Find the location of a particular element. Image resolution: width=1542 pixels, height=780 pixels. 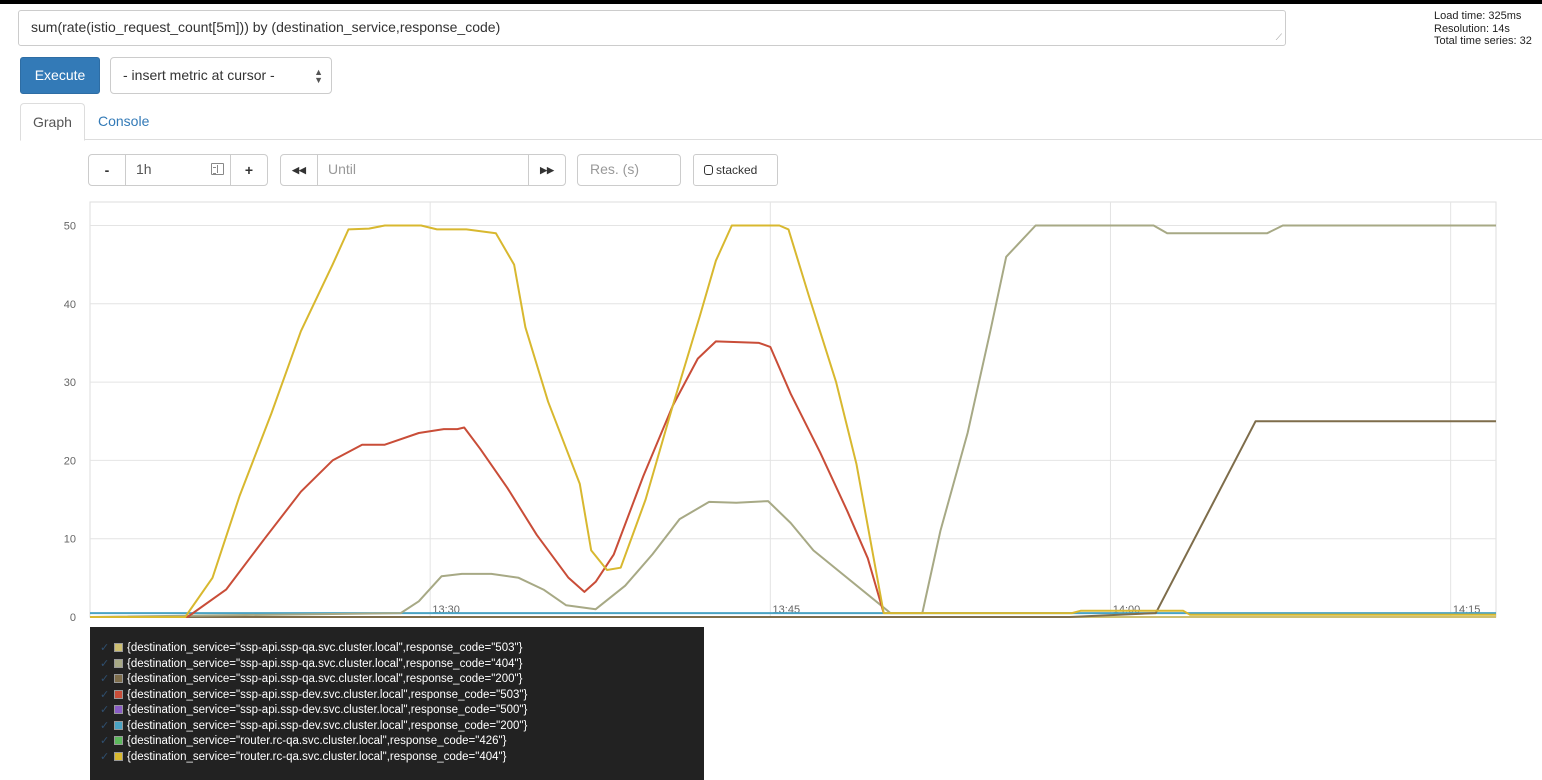

stacked-checkbox-icon is located at coordinates (708, 170).